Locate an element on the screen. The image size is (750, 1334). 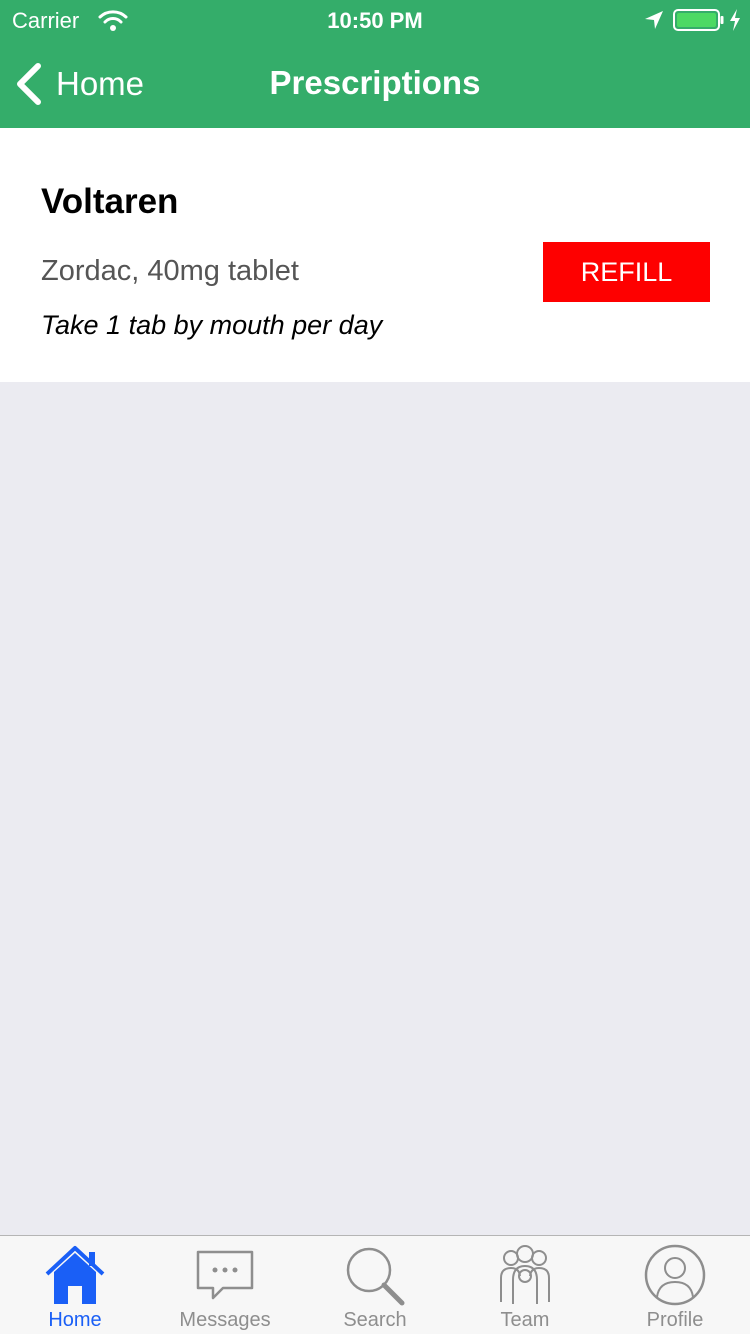
navigation-bar: Home Prescriptions is located at coordinates (375, 84).